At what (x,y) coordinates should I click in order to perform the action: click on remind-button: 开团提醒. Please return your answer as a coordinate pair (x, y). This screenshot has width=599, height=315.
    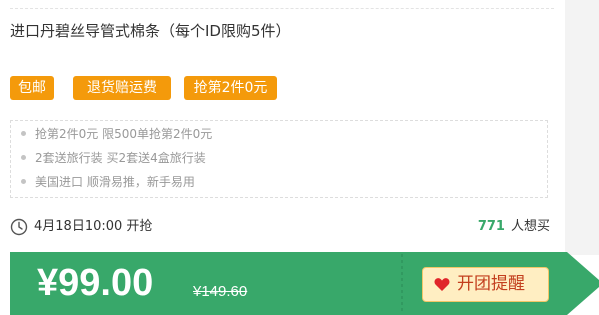
    Looking at the image, I should click on (485, 284).